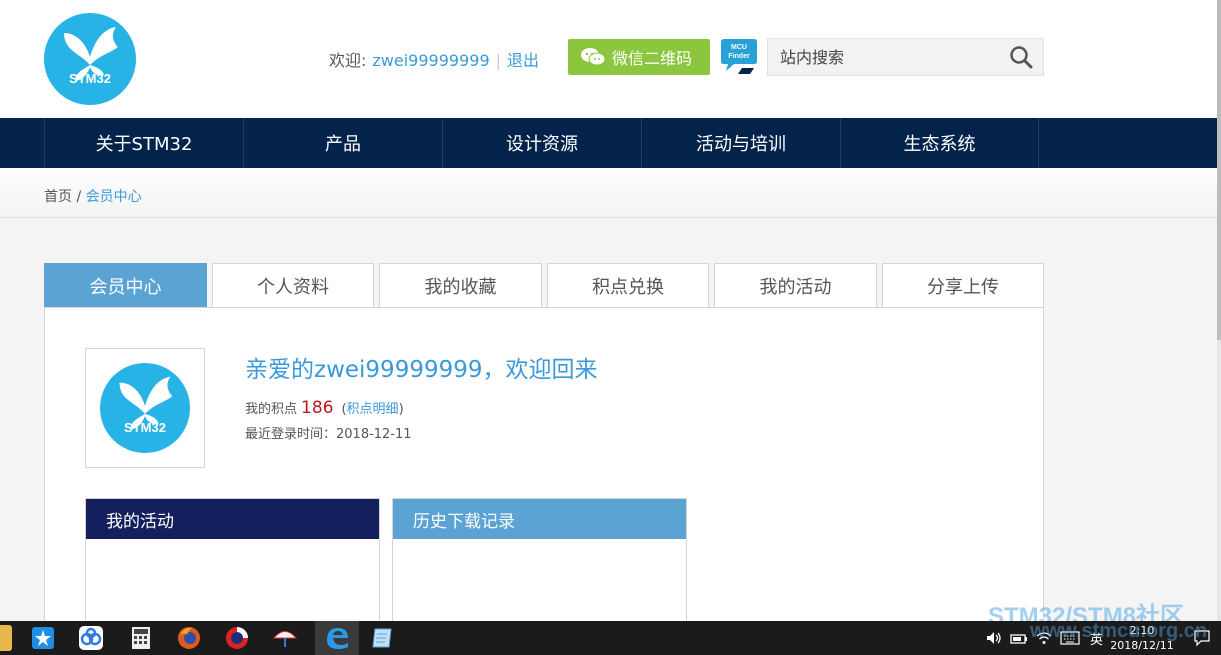  I want to click on nav-item-about: 关于STM32, so click(143, 143).